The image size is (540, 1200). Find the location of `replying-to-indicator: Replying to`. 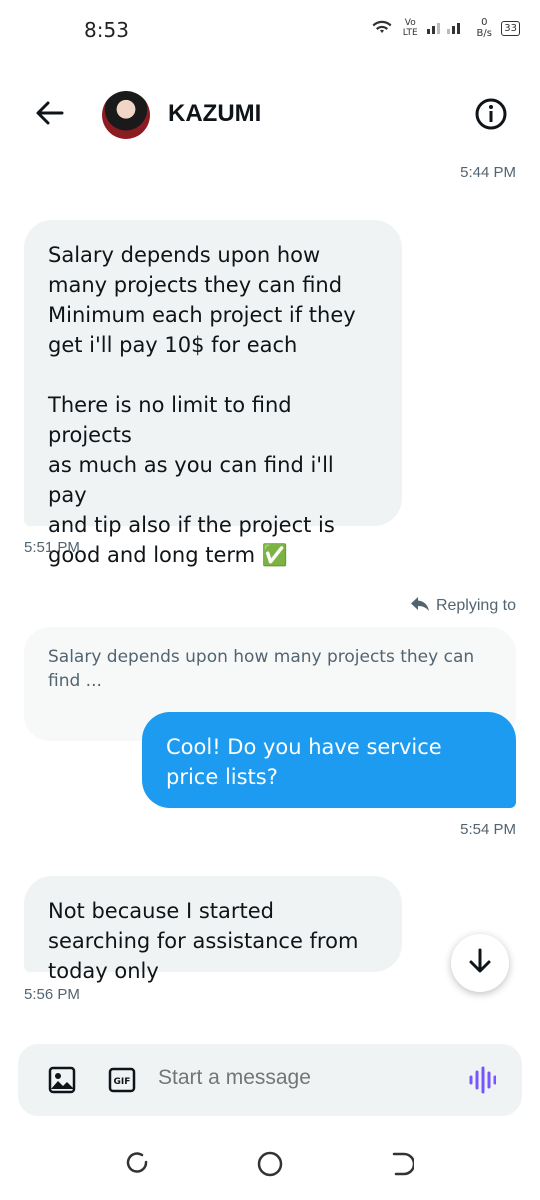

replying-to-indicator: Replying to is located at coordinates (463, 606).